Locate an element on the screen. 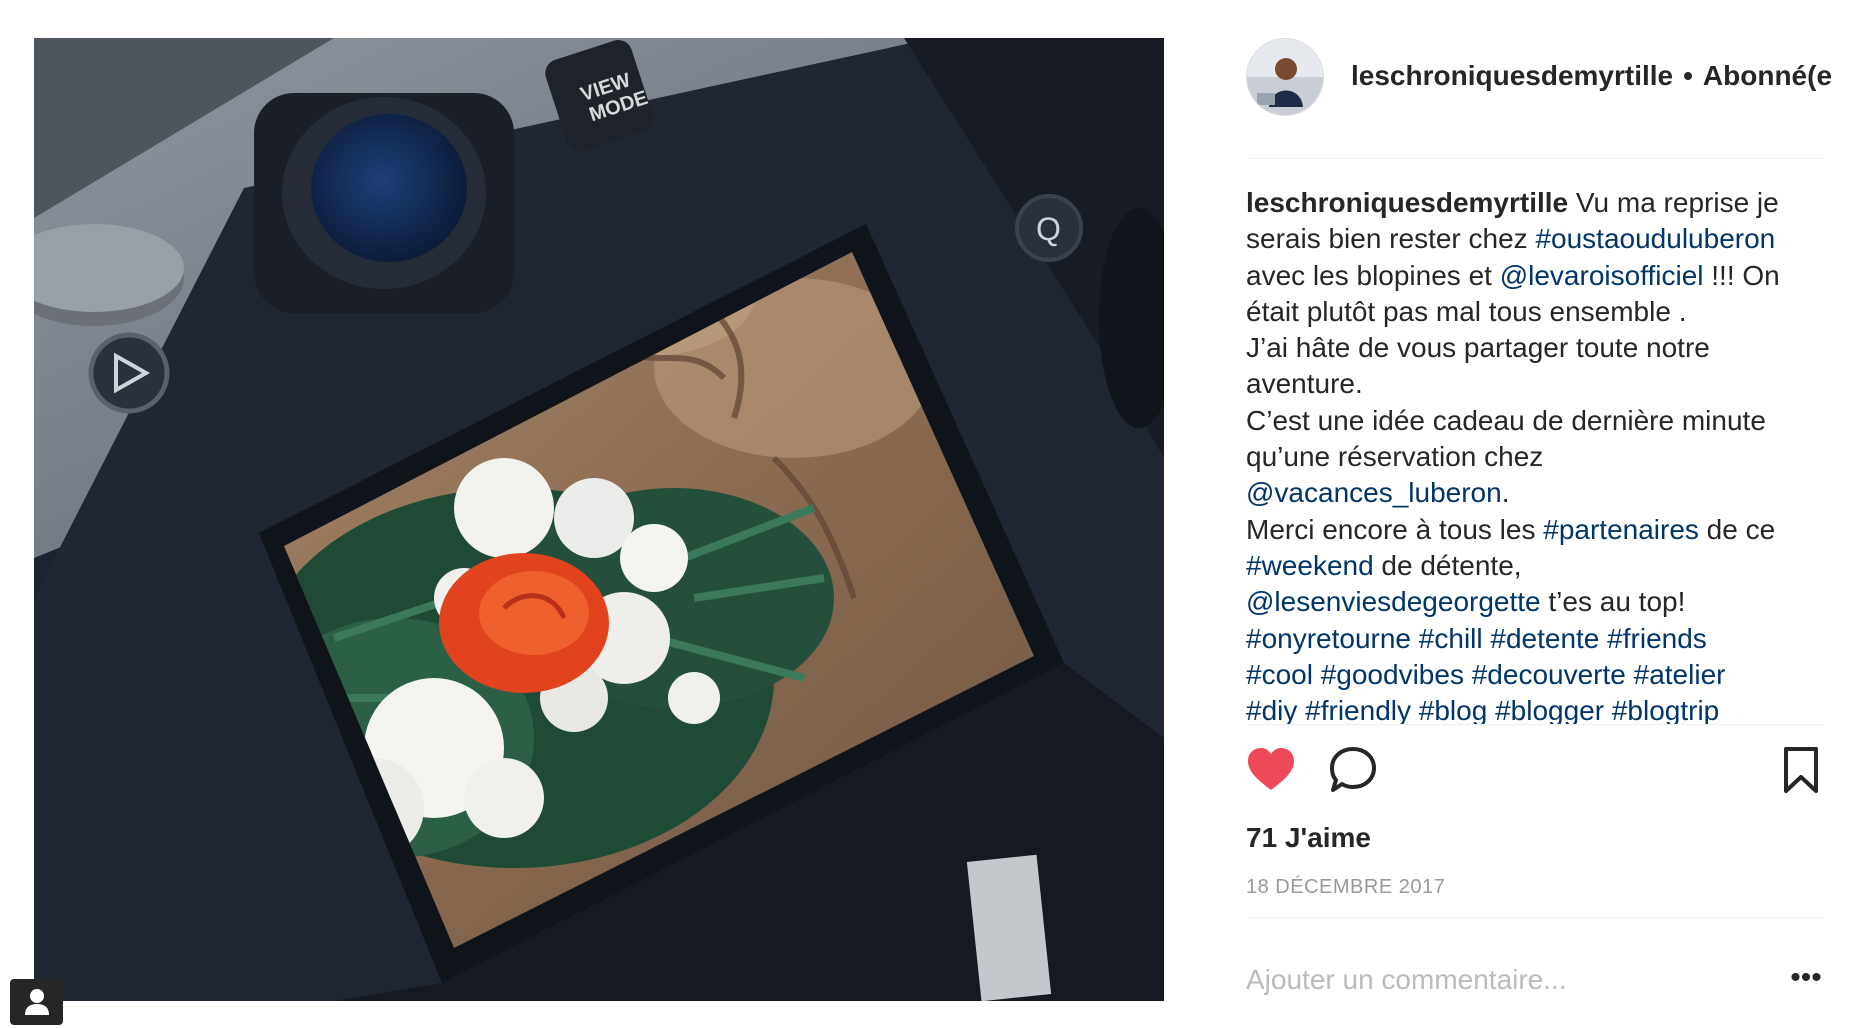 The height and width of the screenshot is (1028, 1862). hashtag-link: #atelier is located at coordinates (1680, 674).